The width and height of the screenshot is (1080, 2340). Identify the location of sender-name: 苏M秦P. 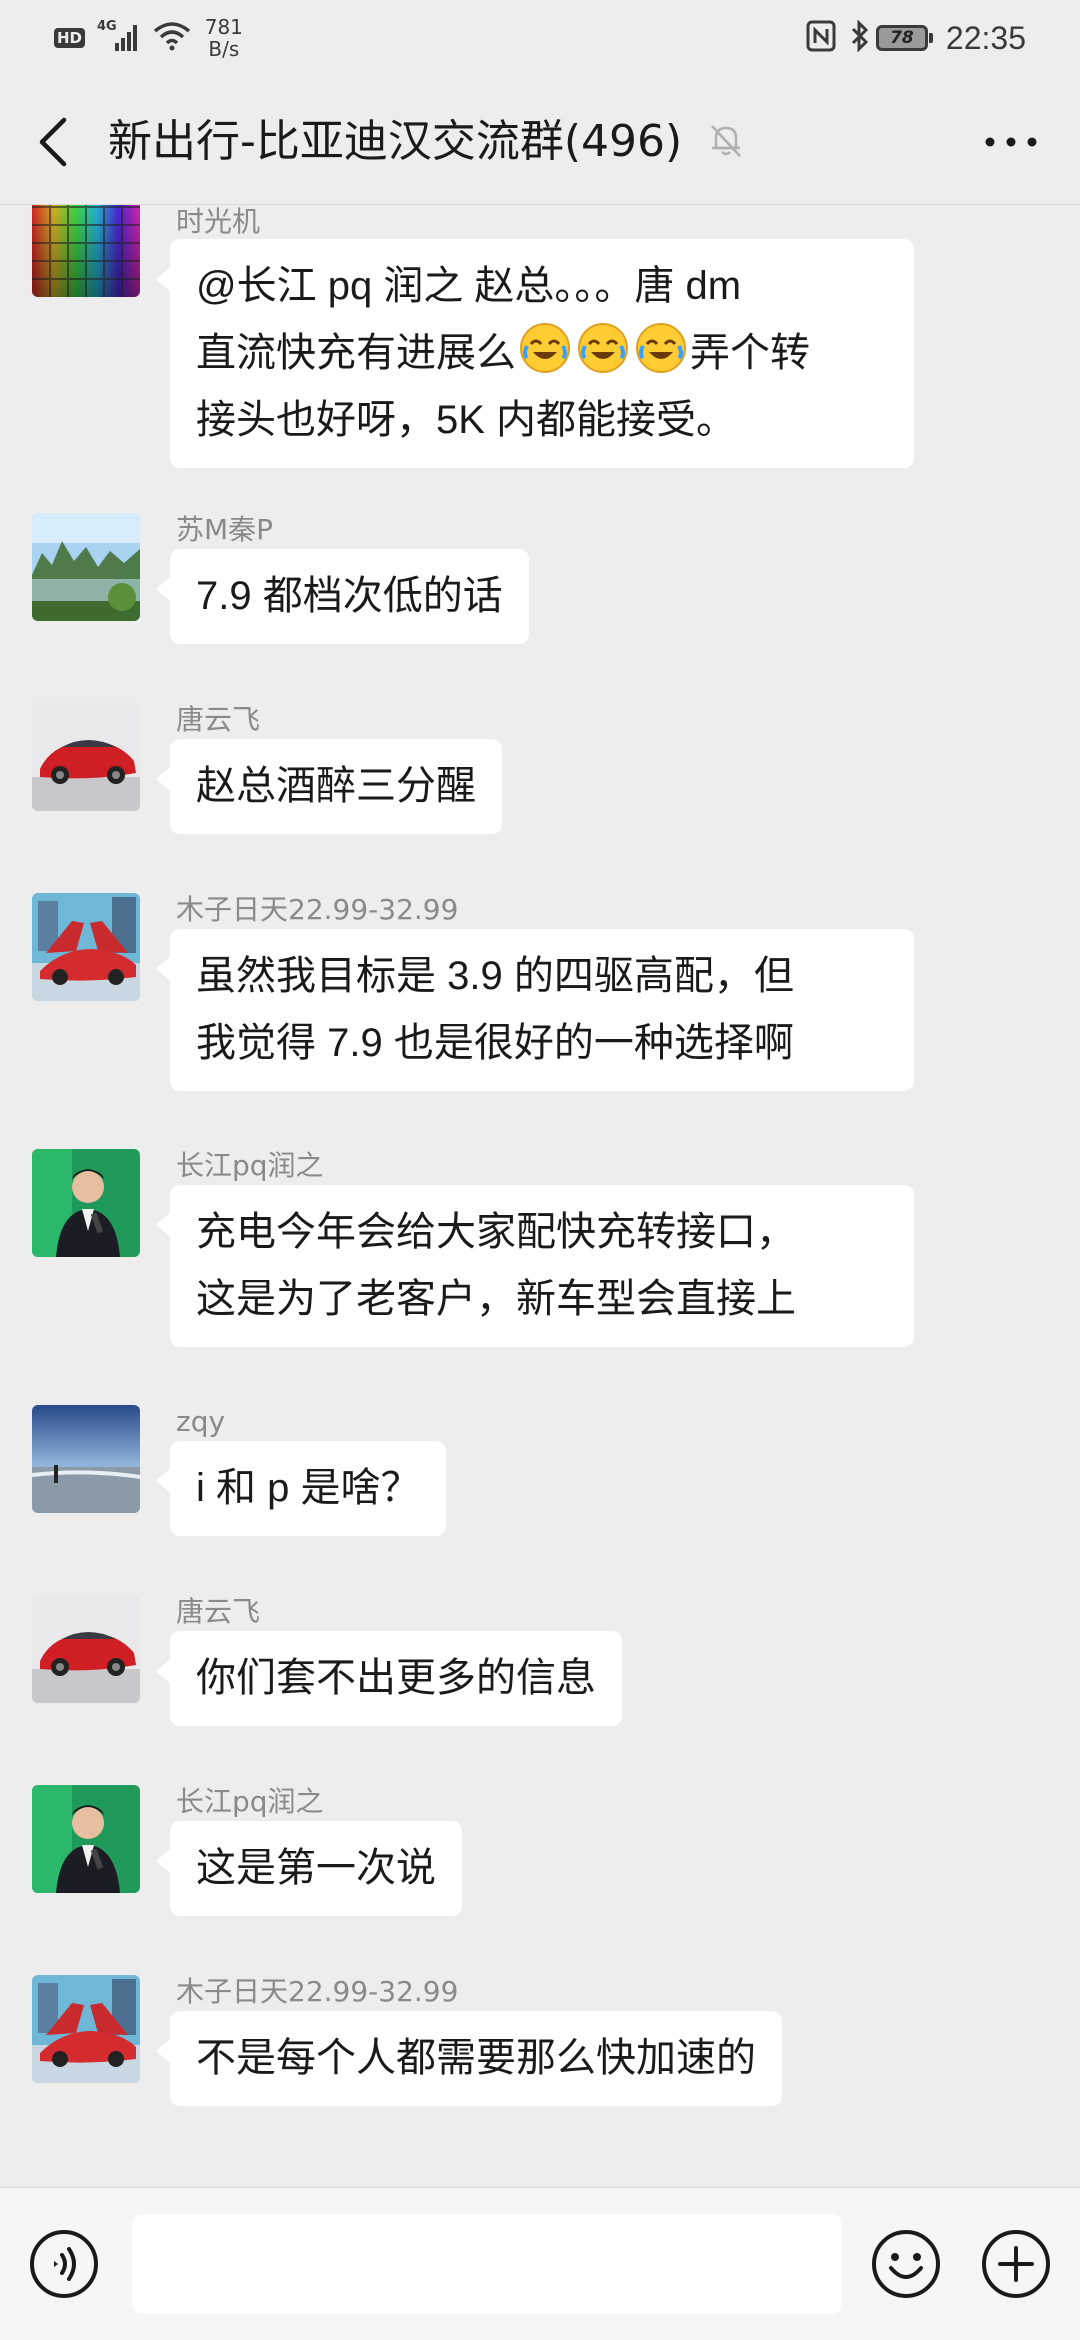
(225, 529).